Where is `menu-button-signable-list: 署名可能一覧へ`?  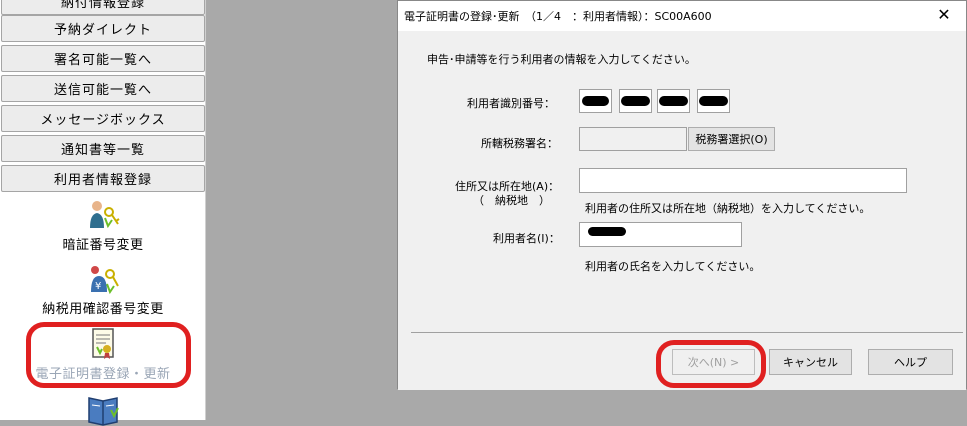 menu-button-signable-list: 署名可能一覧へ is located at coordinates (103, 58).